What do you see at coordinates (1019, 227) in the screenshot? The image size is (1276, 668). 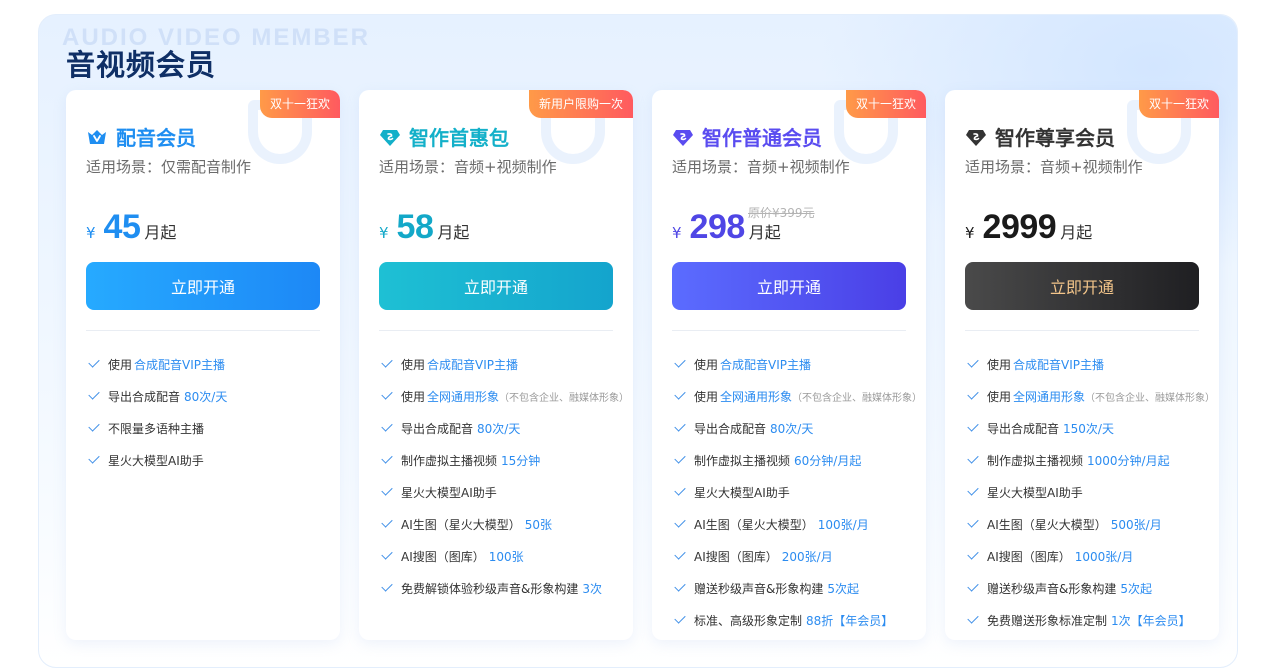 I see `plan-price: 2999` at bounding box center [1019, 227].